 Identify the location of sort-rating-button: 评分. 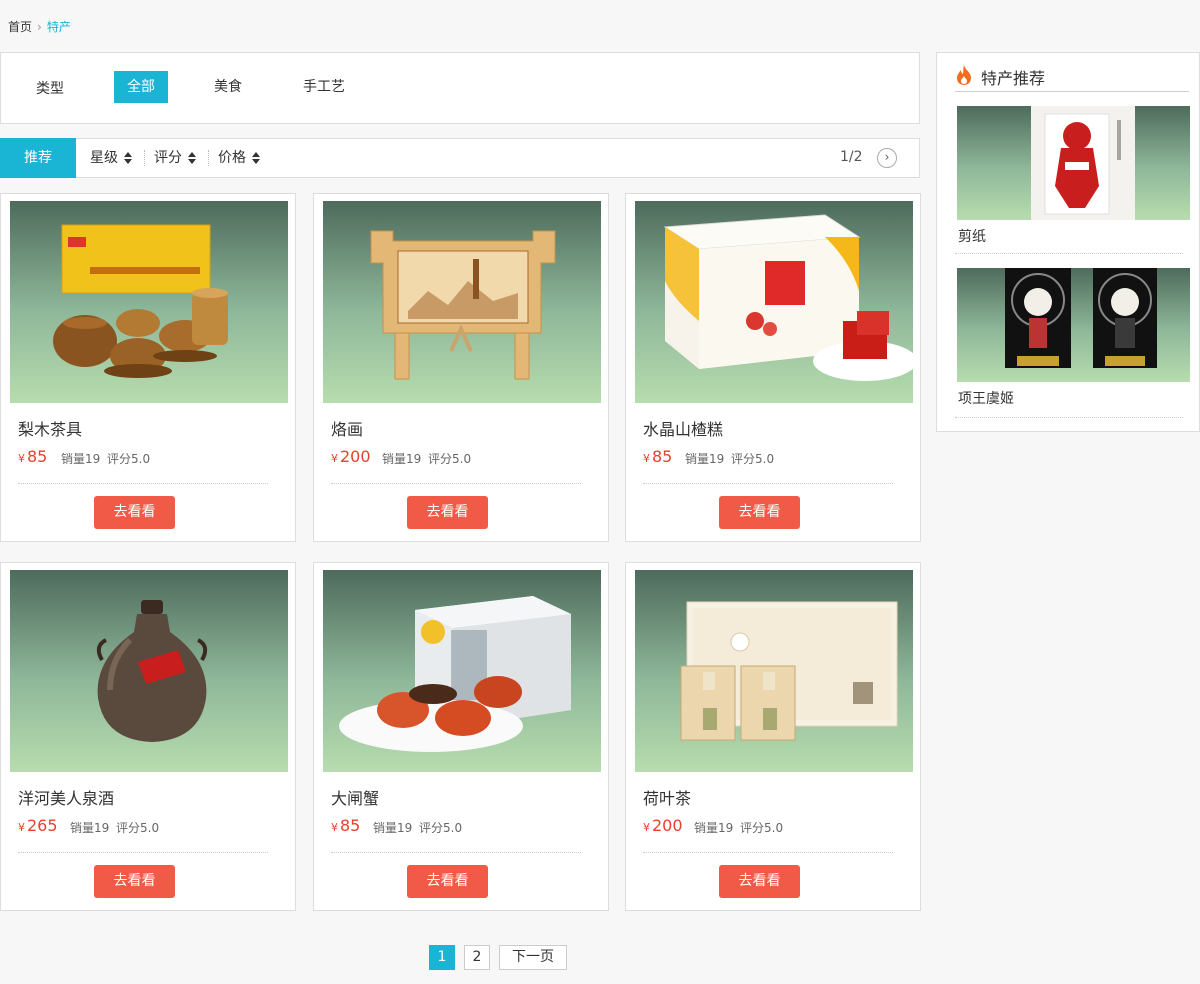
(175, 158).